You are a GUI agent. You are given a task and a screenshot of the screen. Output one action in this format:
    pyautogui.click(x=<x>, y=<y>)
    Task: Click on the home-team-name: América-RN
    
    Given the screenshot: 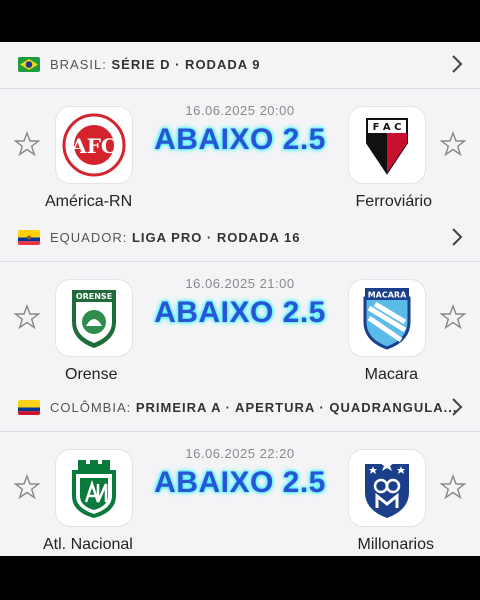 What is the action you would take?
    pyautogui.click(x=89, y=201)
    